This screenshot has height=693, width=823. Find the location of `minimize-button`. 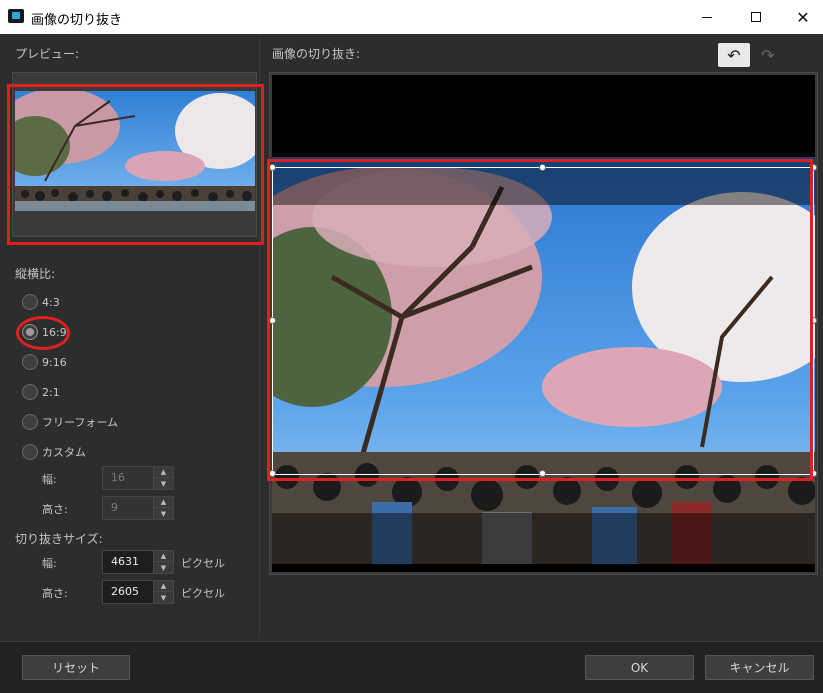

minimize-button is located at coordinates (707, 17).